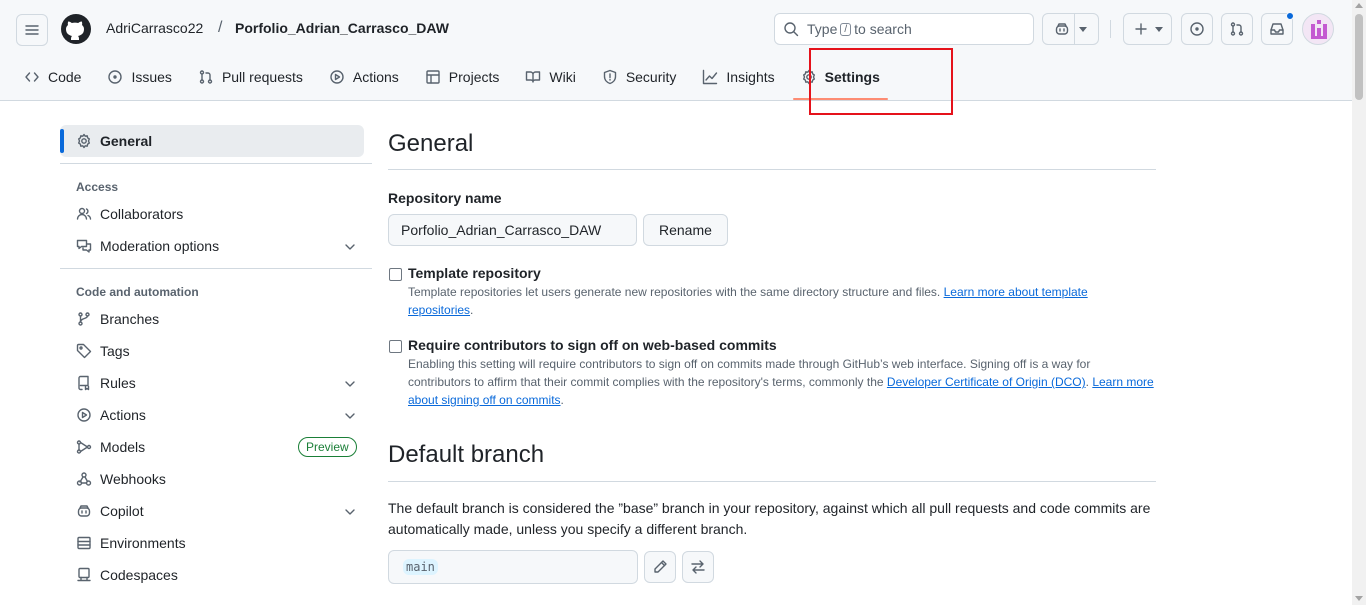  I want to click on code-icon, so click(32, 77).